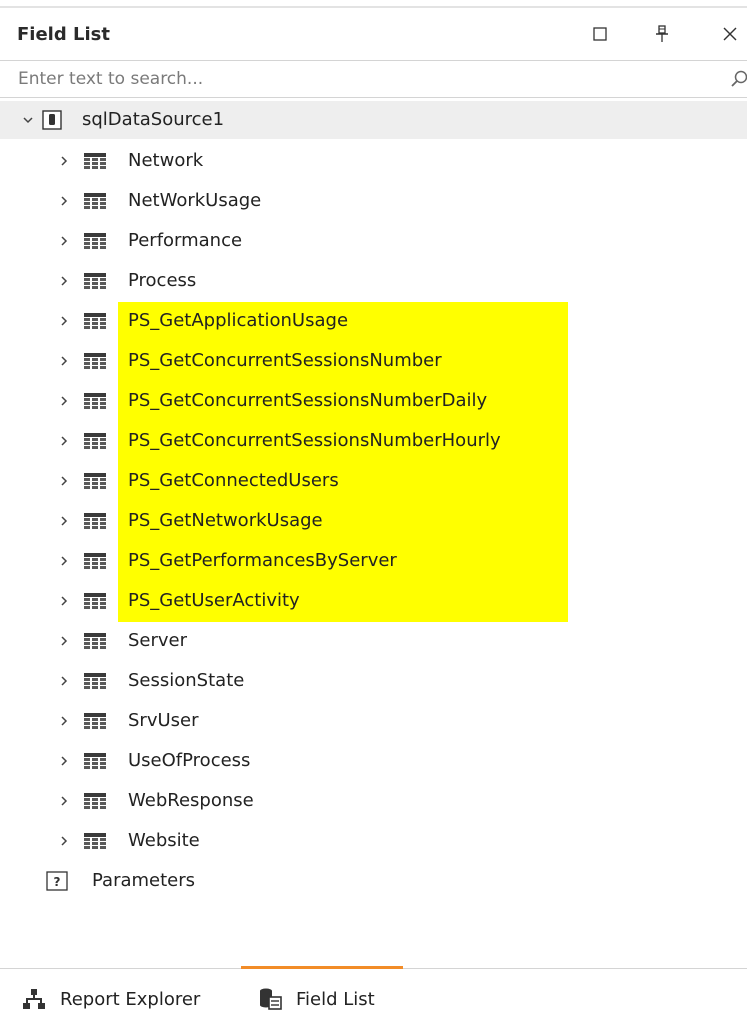 Image resolution: width=747 pixels, height=1025 pixels. Describe the element at coordinates (373, 281) in the screenshot. I see `tree-item: Process` at that location.